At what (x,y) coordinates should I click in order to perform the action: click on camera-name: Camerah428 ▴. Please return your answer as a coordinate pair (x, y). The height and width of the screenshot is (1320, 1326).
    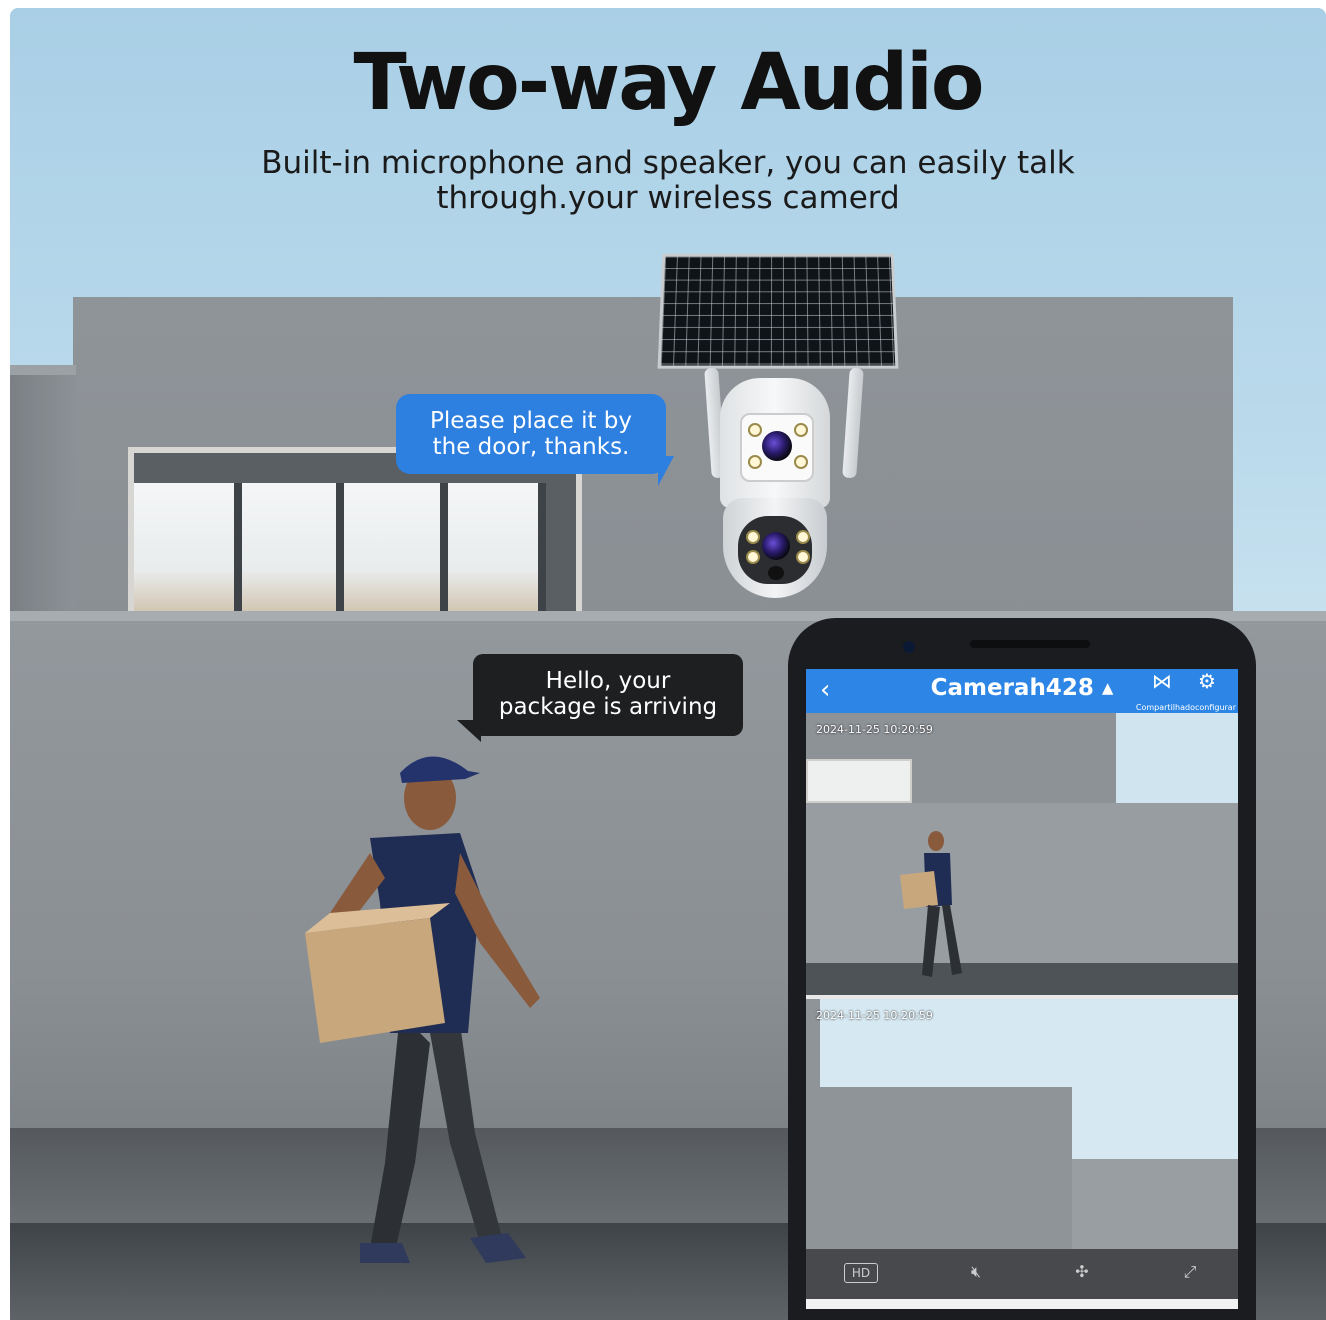
    Looking at the image, I should click on (1022, 688).